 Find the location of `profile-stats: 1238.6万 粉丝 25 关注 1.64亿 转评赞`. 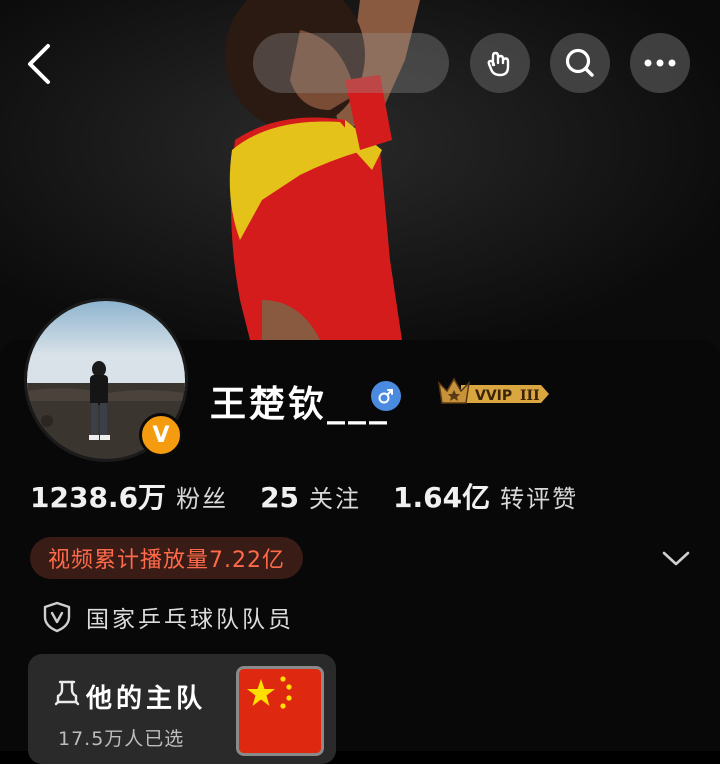

profile-stats: 1238.6万 粉丝 25 关注 1.64亿 转评赞 is located at coordinates (320, 496).